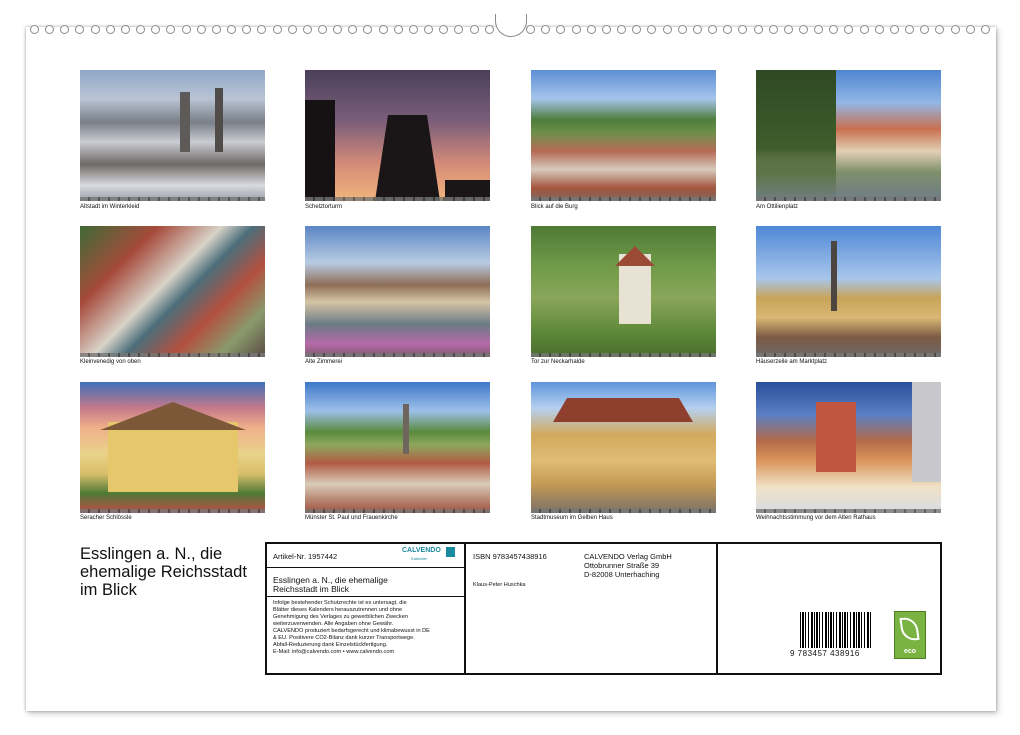 The width and height of the screenshot is (1020, 735). What do you see at coordinates (623, 447) in the screenshot?
I see `photo-stadtmuseum` at bounding box center [623, 447].